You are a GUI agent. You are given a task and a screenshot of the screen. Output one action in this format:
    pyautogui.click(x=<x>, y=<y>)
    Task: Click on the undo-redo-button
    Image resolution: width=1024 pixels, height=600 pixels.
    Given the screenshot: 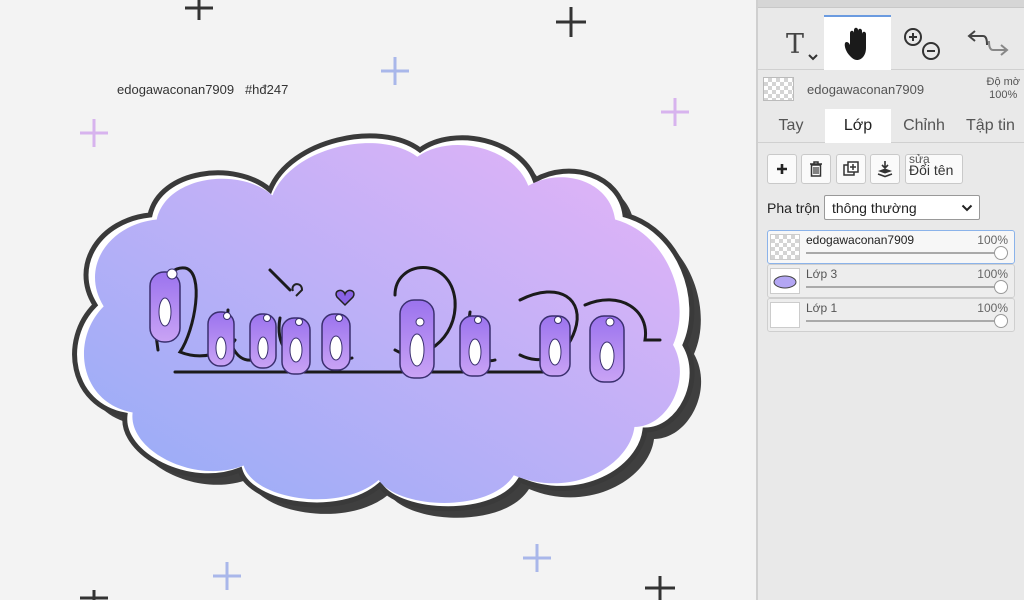 What is the action you would take?
    pyautogui.click(x=988, y=42)
    